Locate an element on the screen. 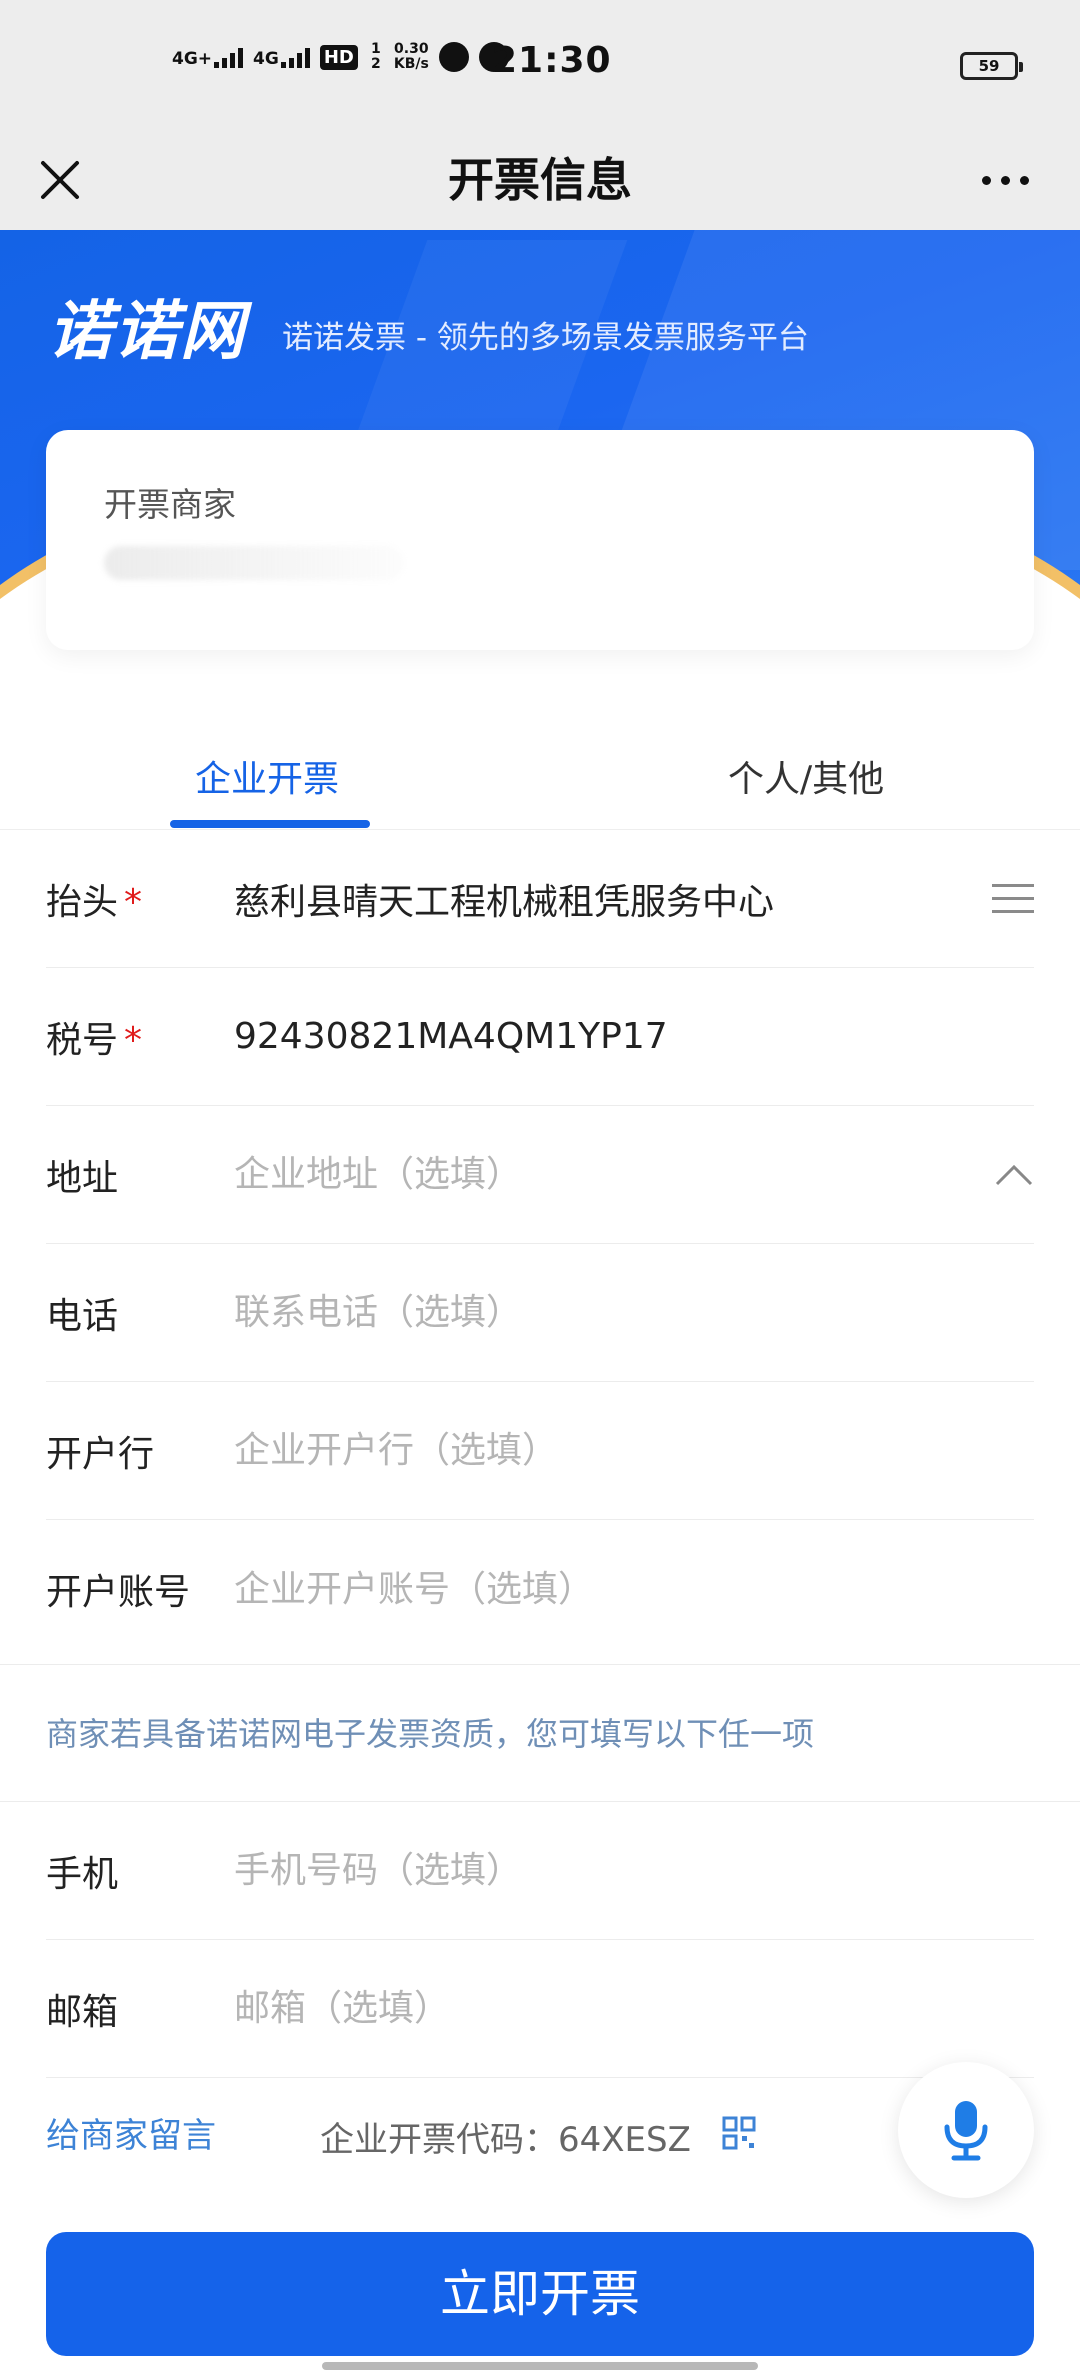 The width and height of the screenshot is (1080, 2376). invoice-title-label: 抬头 * is located at coordinates (140, 899).